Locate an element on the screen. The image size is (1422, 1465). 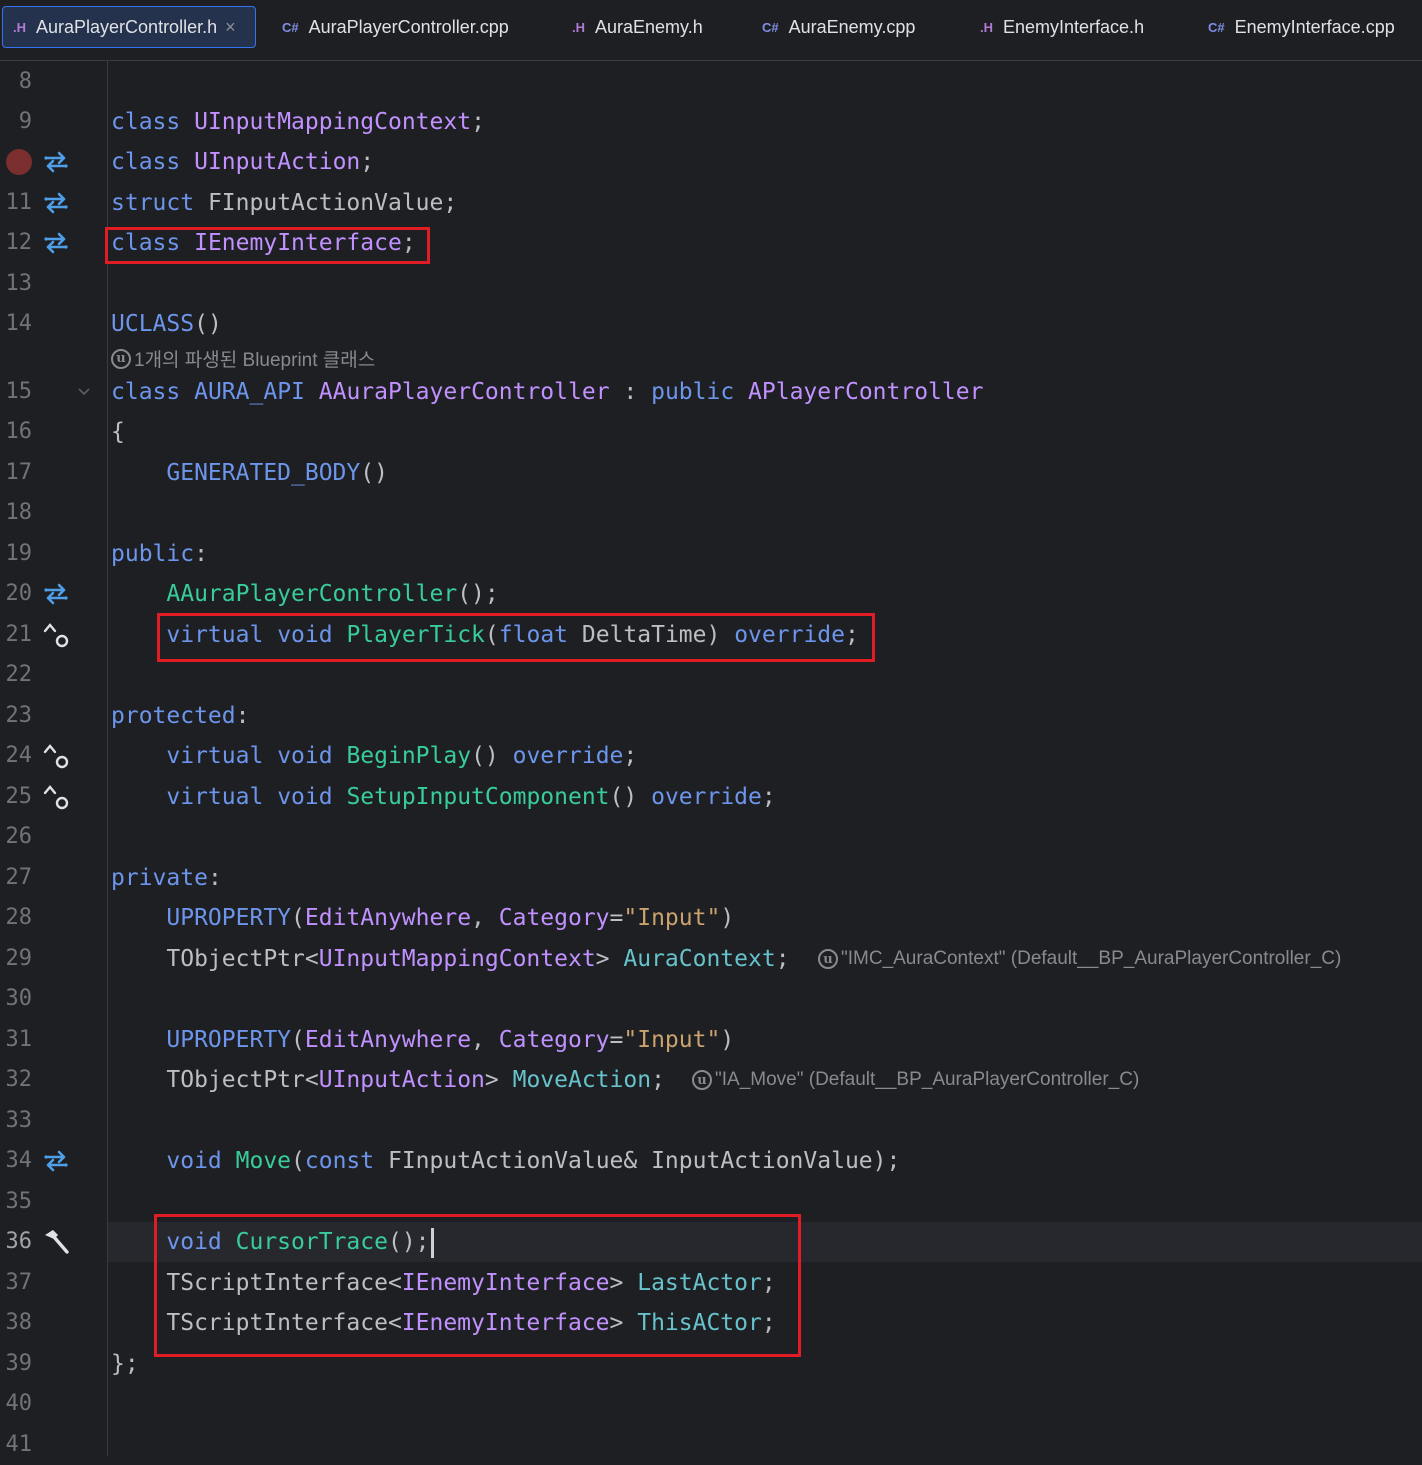
line-number: 12 is located at coordinates (16, 243).